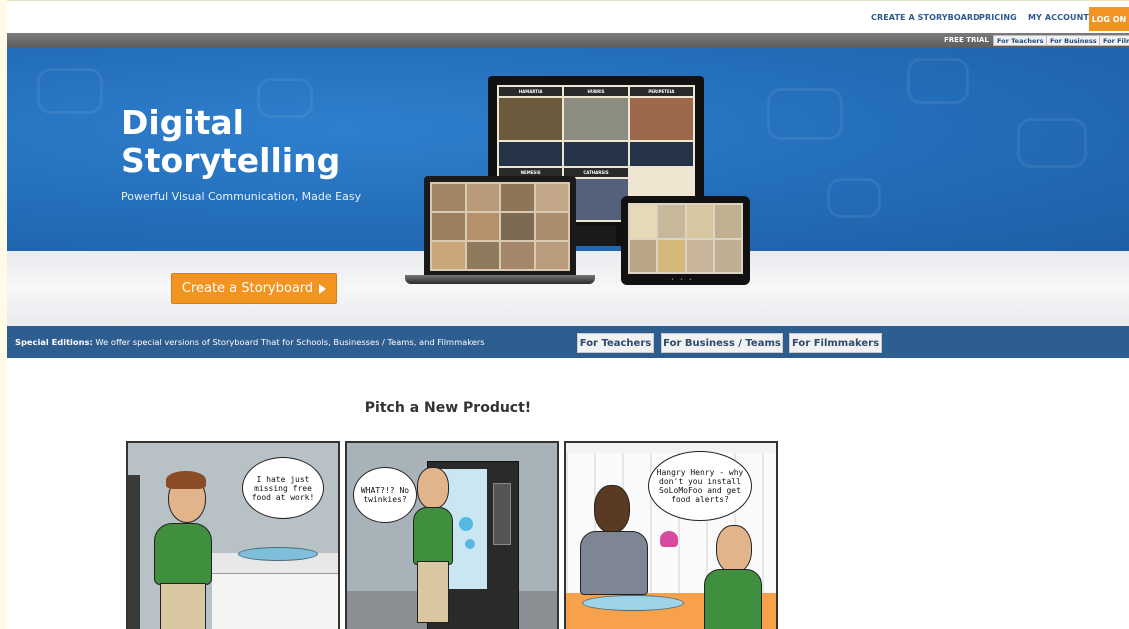 The height and width of the screenshot is (629, 1129). Describe the element at coordinates (596, 236) in the screenshot. I see `monitor-stand` at that location.